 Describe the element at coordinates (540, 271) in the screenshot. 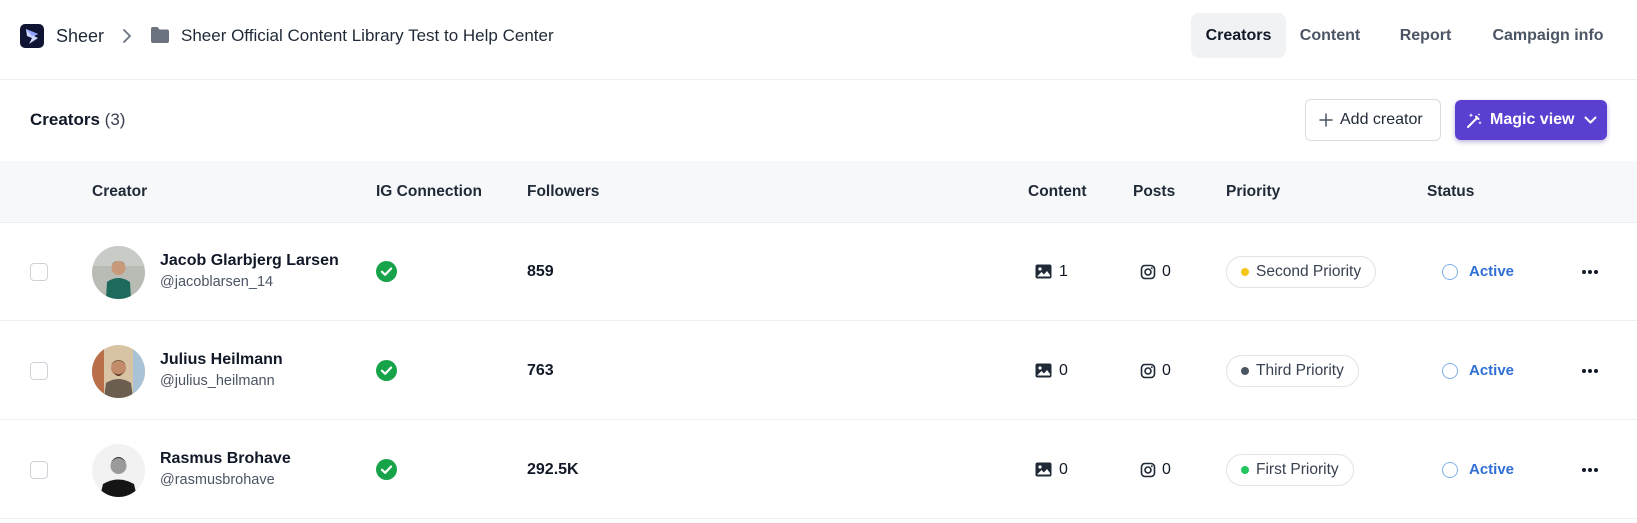

I see `followers-count: 859` at that location.